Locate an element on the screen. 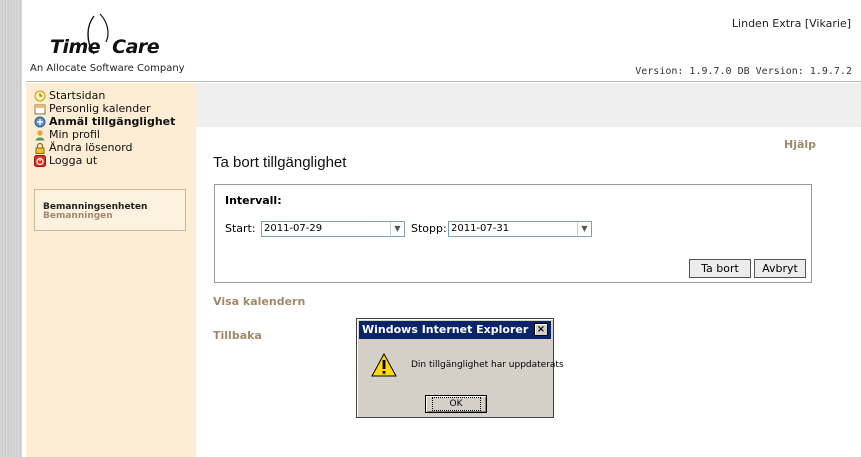 This screenshot has width=861, height=457. sidebar-item-logga-ut: Logga ut is located at coordinates (65, 160).